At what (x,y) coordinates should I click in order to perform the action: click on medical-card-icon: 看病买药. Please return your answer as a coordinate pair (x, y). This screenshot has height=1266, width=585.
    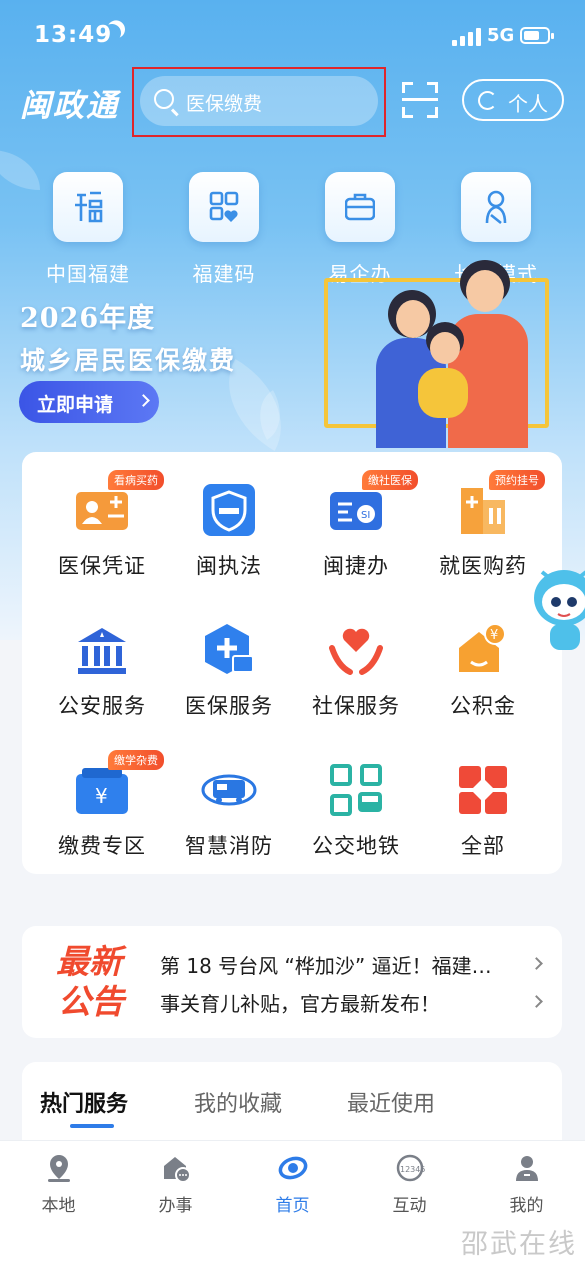
    Looking at the image, I should click on (119, 504).